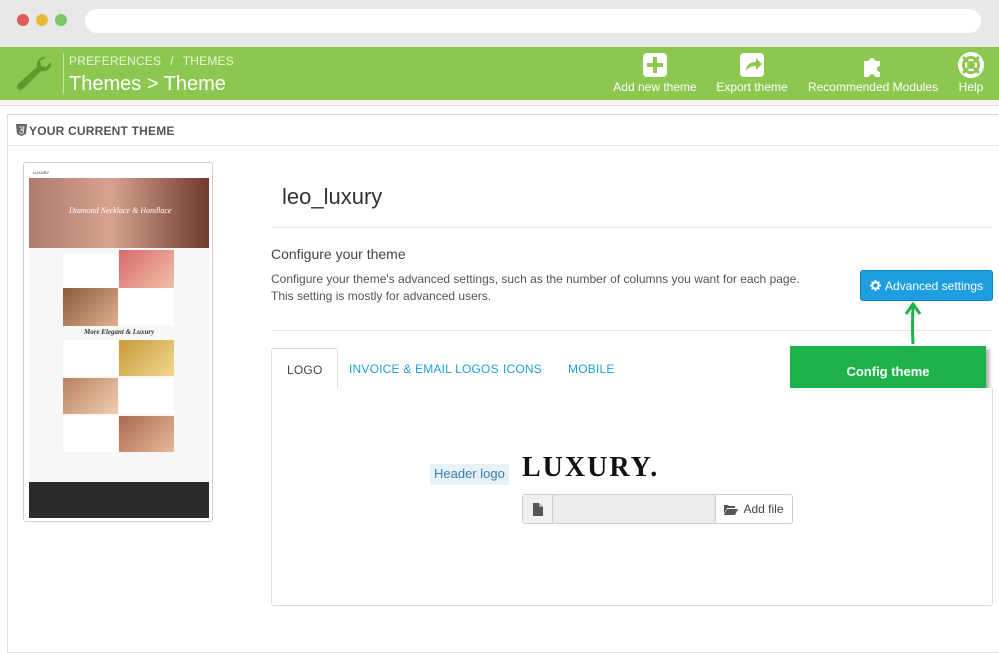  I want to click on arrow-up-icon, so click(913, 323).